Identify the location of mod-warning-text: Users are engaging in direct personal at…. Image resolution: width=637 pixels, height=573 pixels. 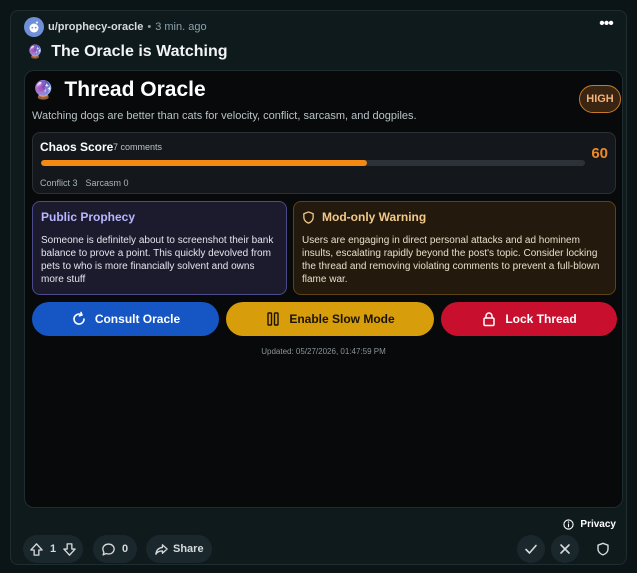
(451, 260).